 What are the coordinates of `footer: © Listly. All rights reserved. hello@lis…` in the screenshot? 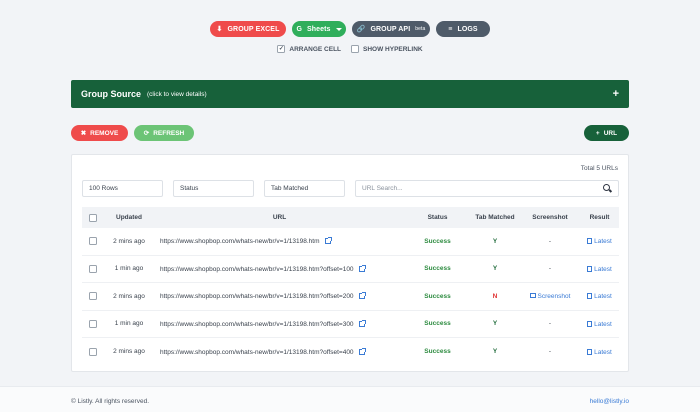 It's located at (350, 399).